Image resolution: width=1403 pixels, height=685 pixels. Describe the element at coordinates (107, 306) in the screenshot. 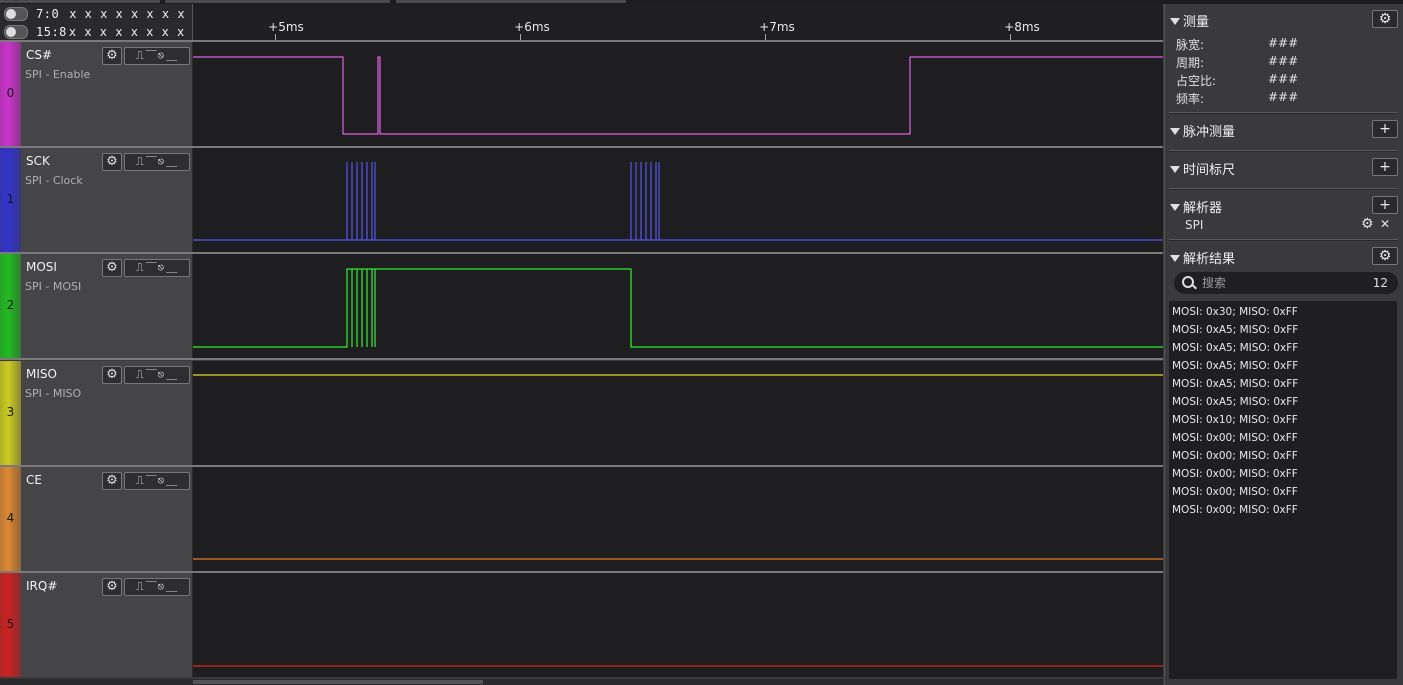

I see `channel-label-panel: MOSI SPI - MOSI ⚙ ⎍⎺⎋⎽` at that location.